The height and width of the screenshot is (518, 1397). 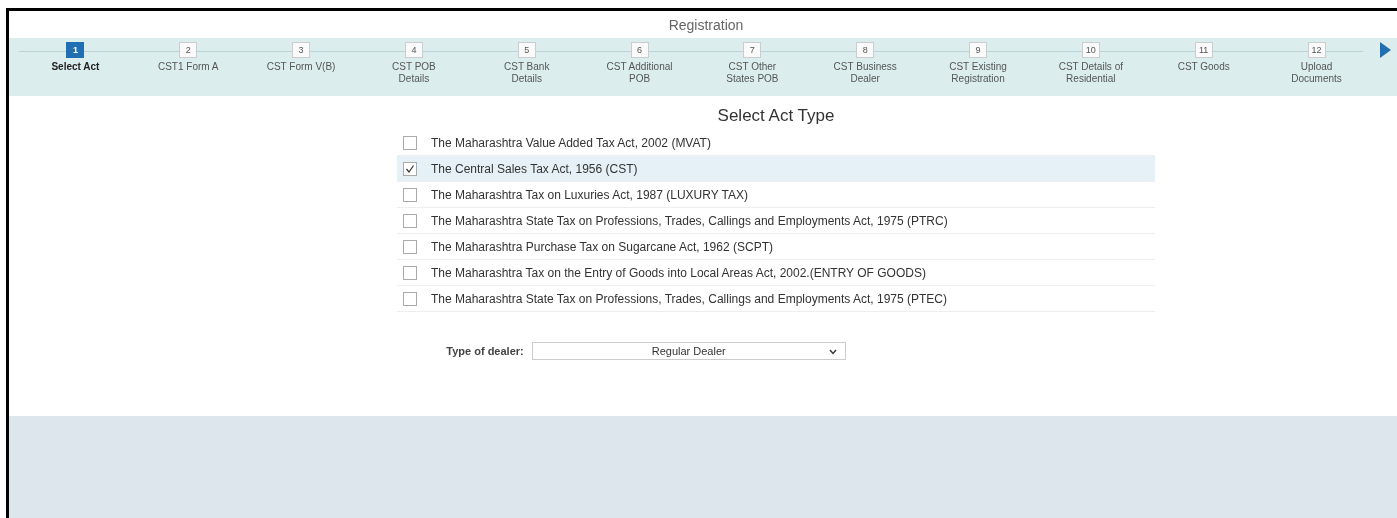 I want to click on step-label: CST POB Details, so click(x=413, y=73).